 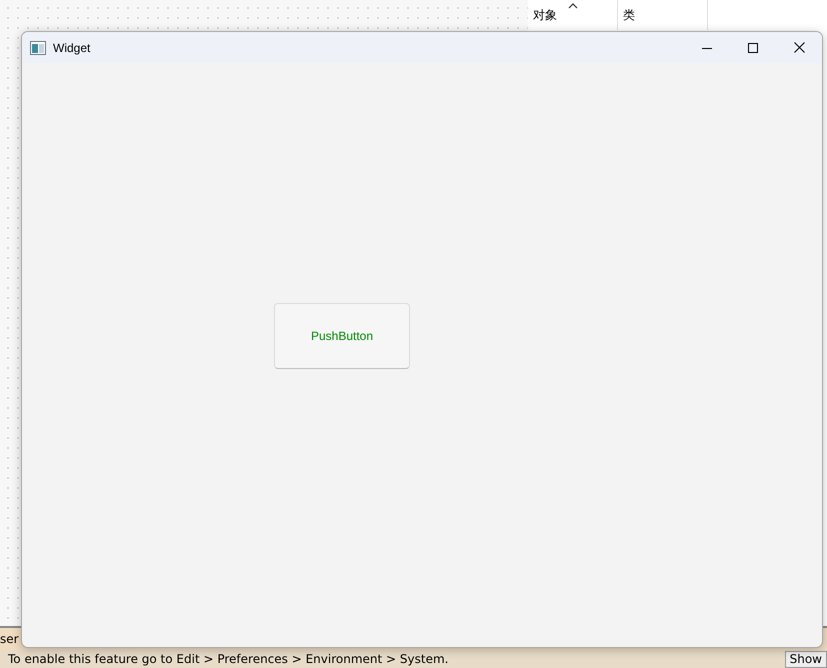 What do you see at coordinates (545, 15) in the screenshot?
I see `column-header: 对象` at bounding box center [545, 15].